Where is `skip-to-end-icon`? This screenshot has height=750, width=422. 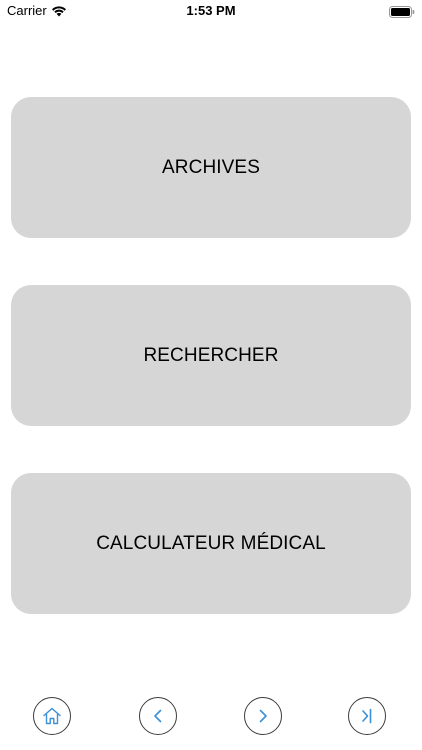 skip-to-end-icon is located at coordinates (367, 716).